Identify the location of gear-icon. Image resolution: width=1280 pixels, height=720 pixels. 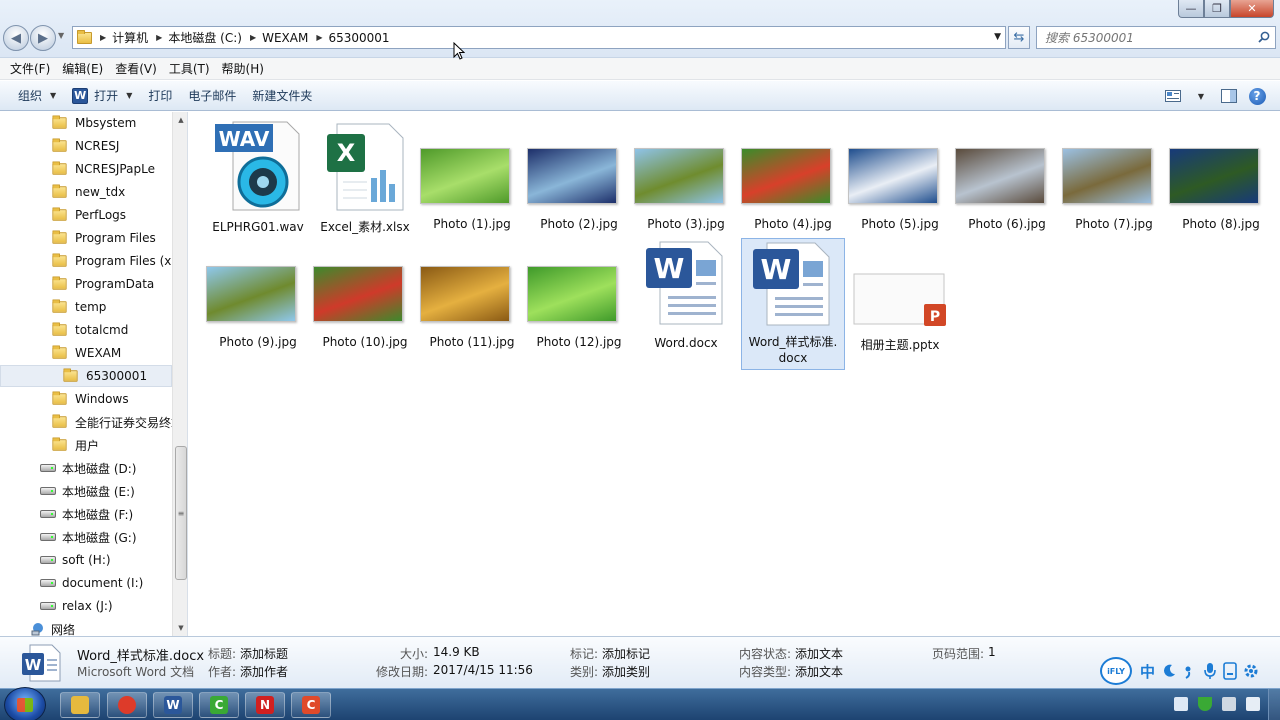
(1251, 671).